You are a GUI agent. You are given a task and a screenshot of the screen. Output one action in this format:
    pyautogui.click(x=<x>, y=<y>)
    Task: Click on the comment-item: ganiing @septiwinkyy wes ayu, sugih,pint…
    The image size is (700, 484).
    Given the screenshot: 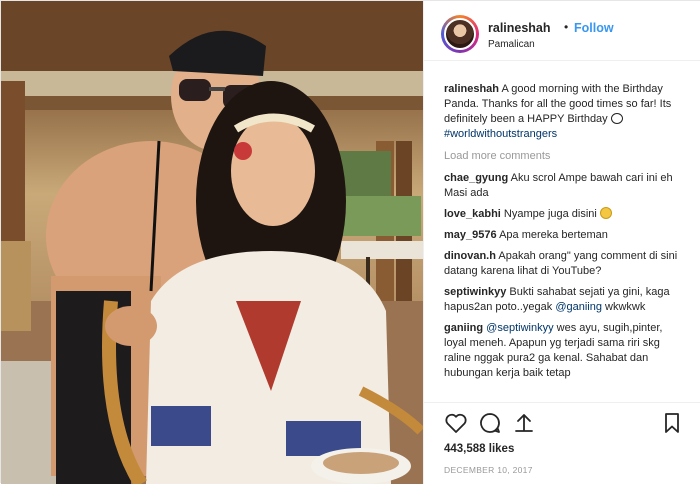 What is the action you would take?
    pyautogui.click(x=565, y=351)
    